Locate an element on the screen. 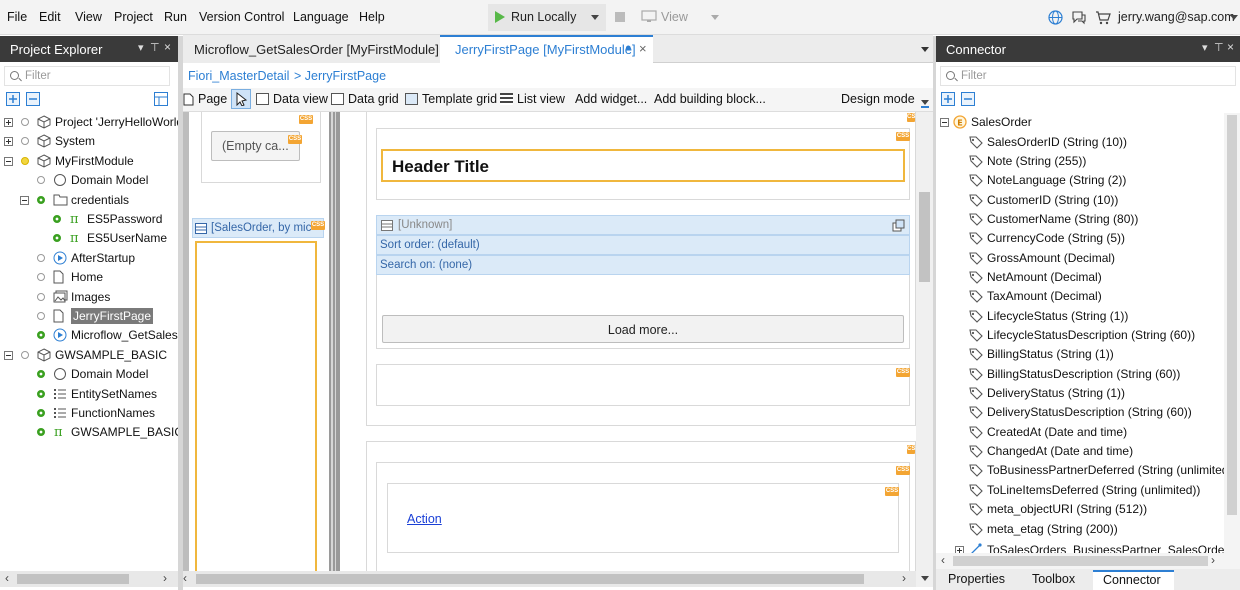 The height and width of the screenshot is (590, 1240). sidebar-list-view-header: [SalesOrder, by mic CSS is located at coordinates (258, 228).